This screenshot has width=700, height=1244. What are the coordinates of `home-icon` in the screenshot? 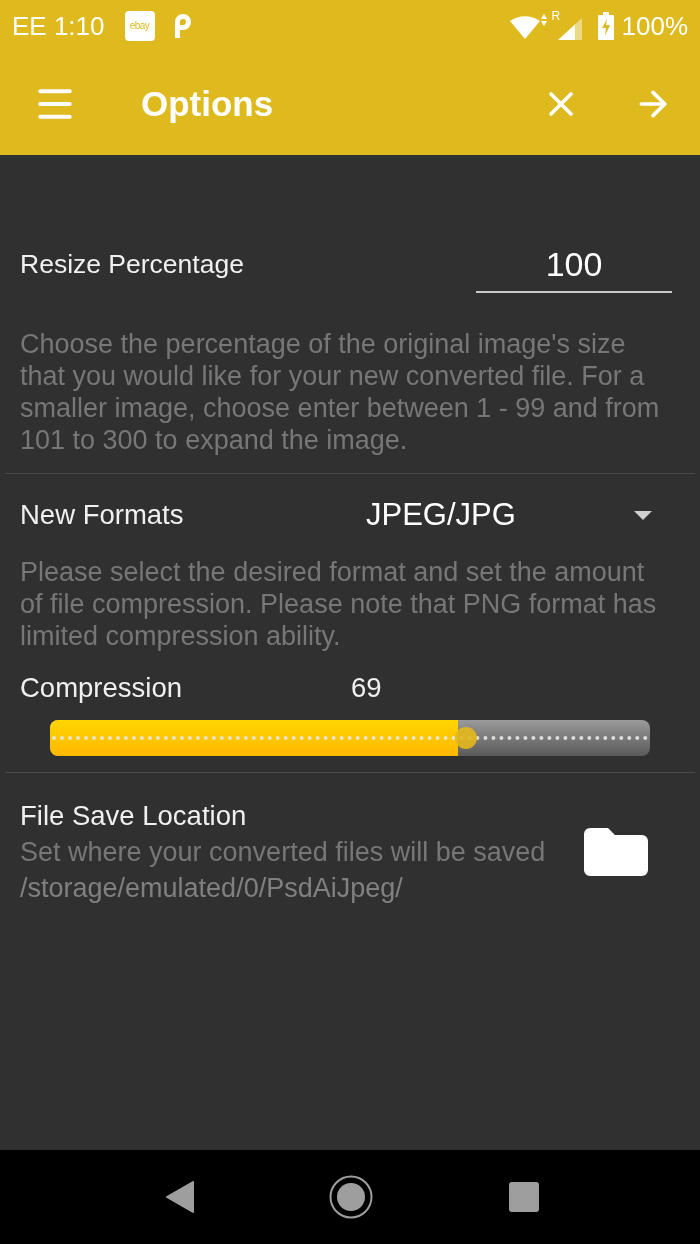 It's located at (351, 1197).